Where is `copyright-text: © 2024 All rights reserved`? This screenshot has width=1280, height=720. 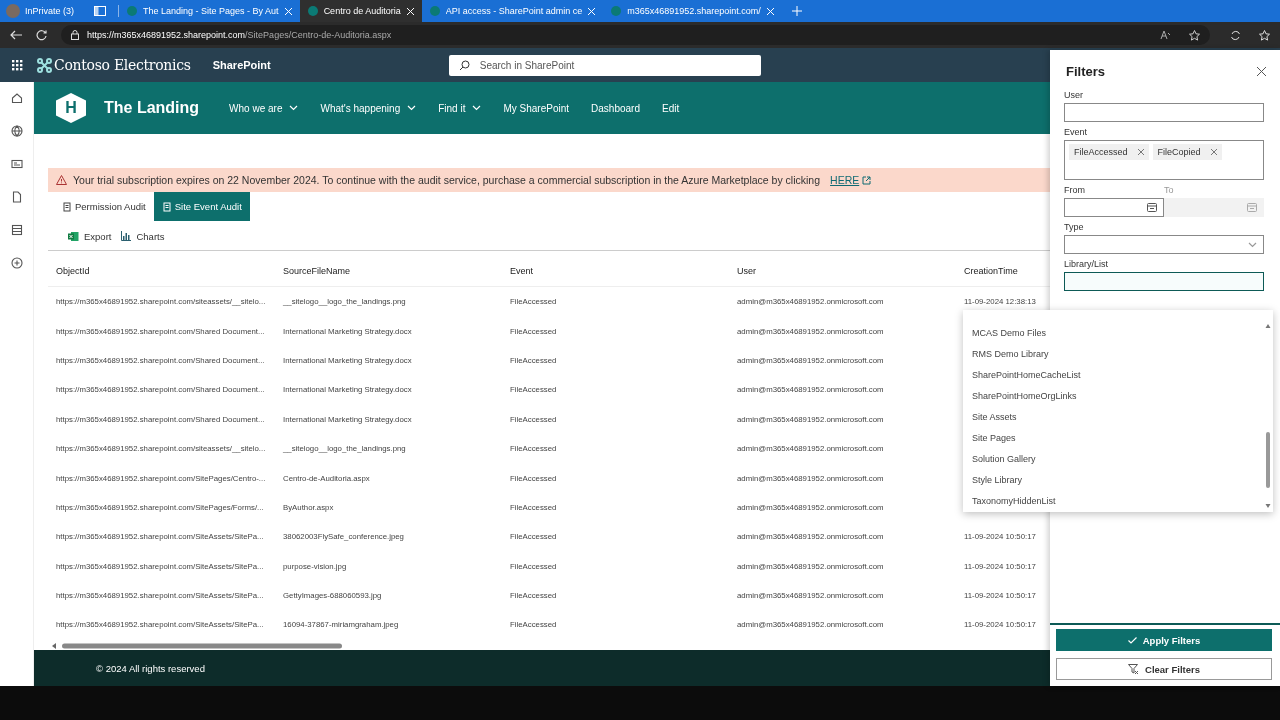
copyright-text: © 2024 All rights reserved is located at coordinates (150, 668).